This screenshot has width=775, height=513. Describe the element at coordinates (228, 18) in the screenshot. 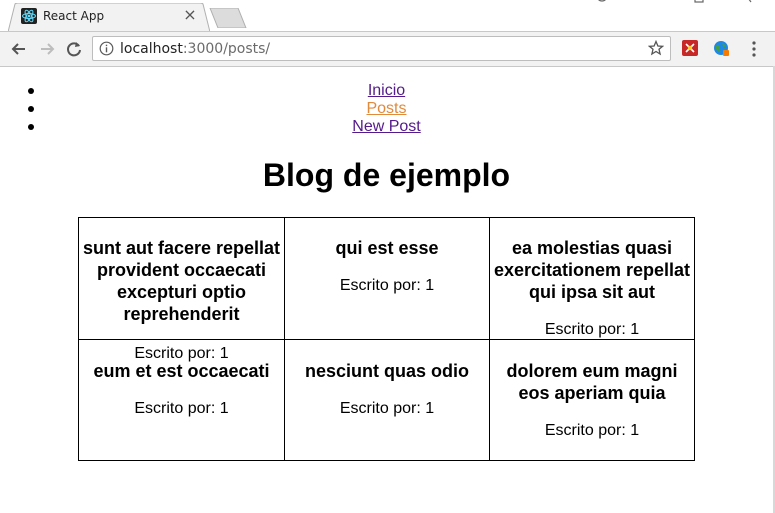

I see `new-tab-button` at that location.